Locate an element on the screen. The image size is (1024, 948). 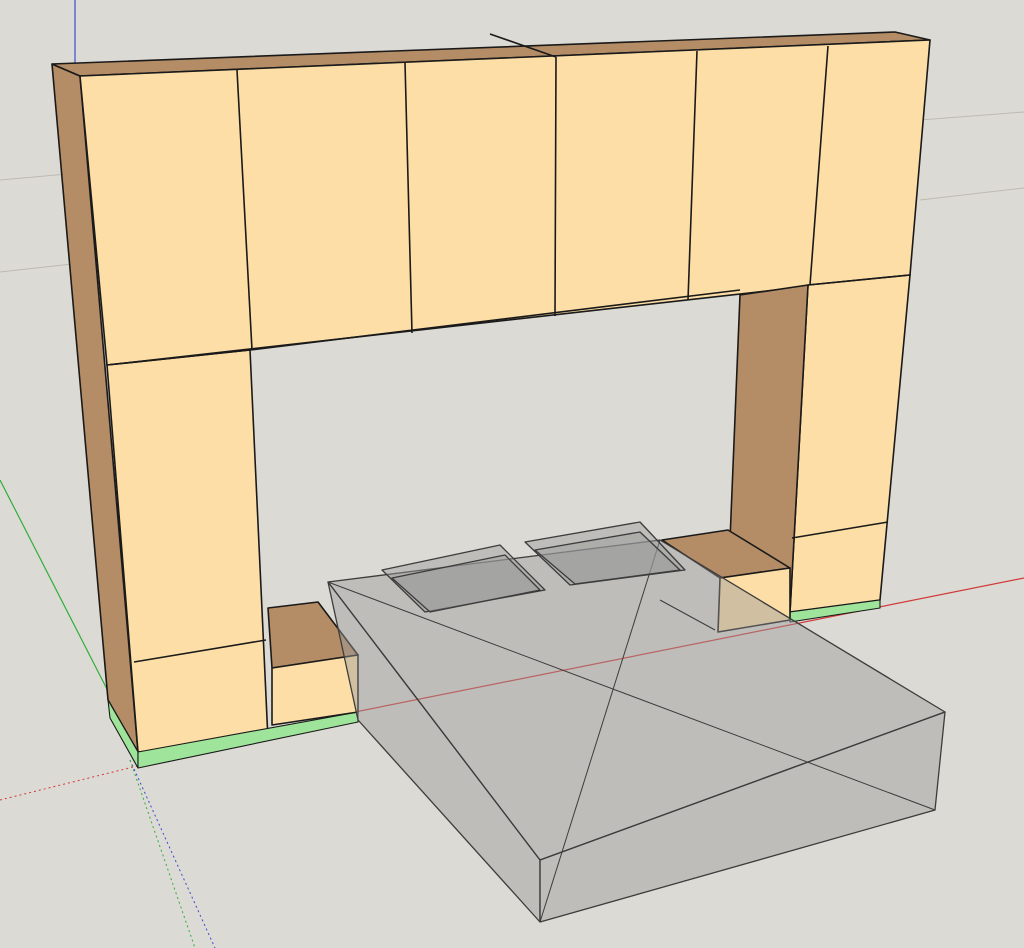
nightstand-front is located at coordinates (315, 690).